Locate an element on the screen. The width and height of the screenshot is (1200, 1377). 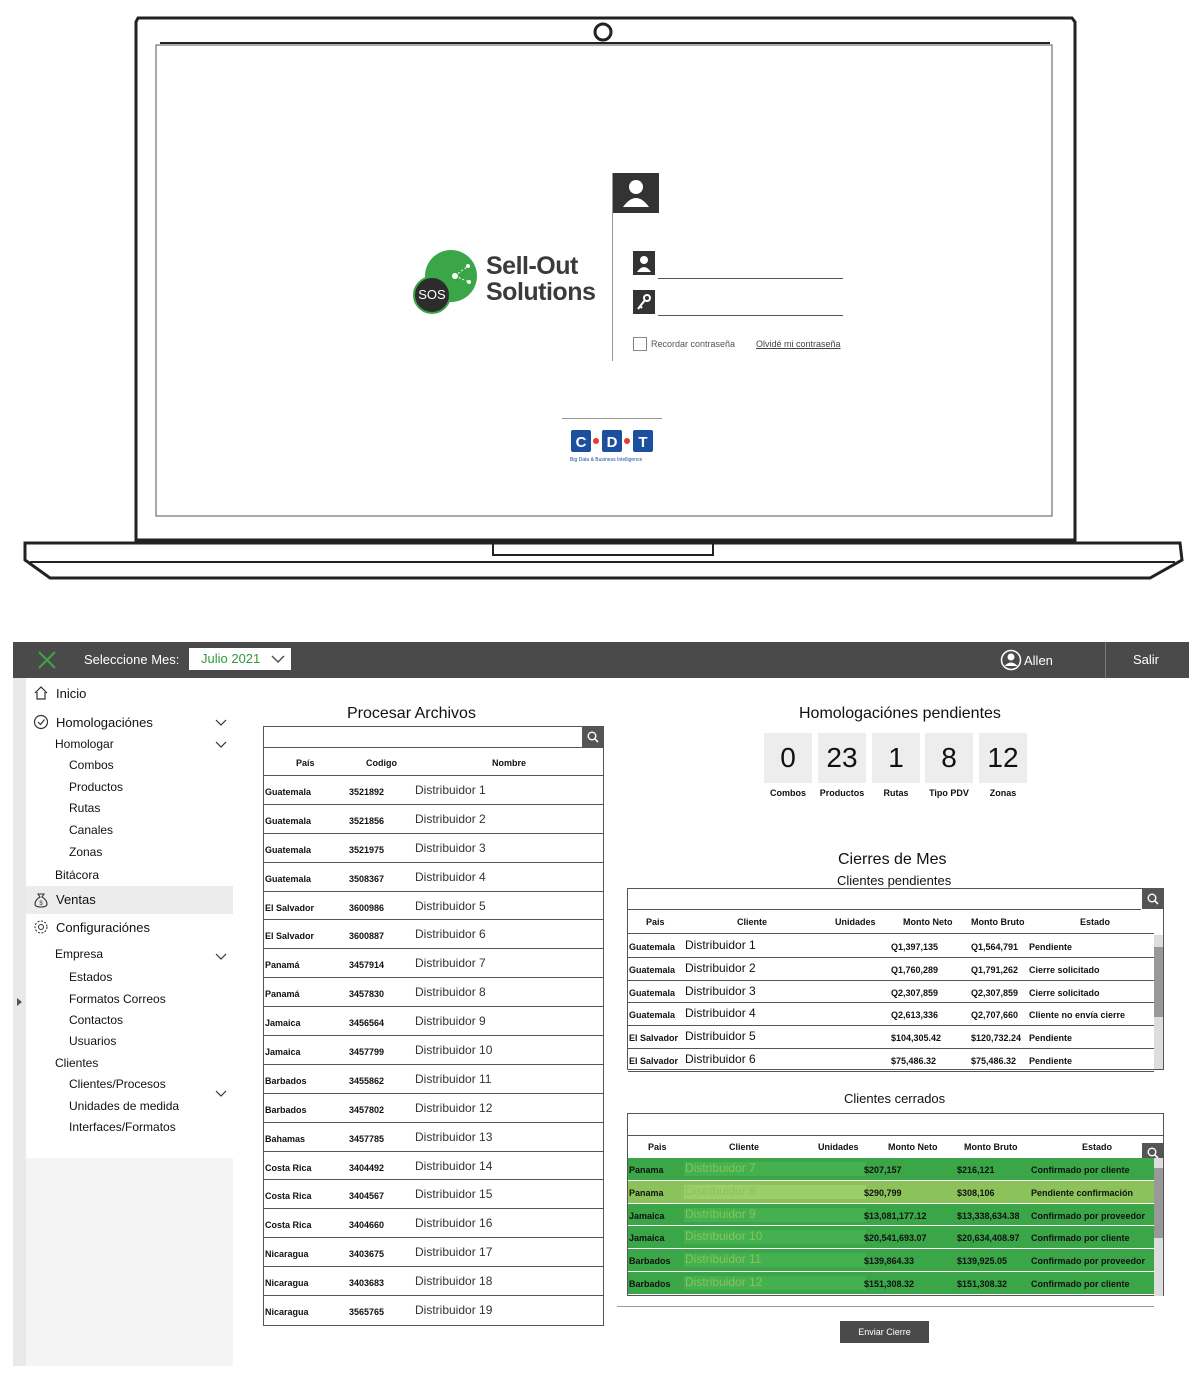
sidebar-item-clientes: Clientes is located at coordinates (76, 1063).